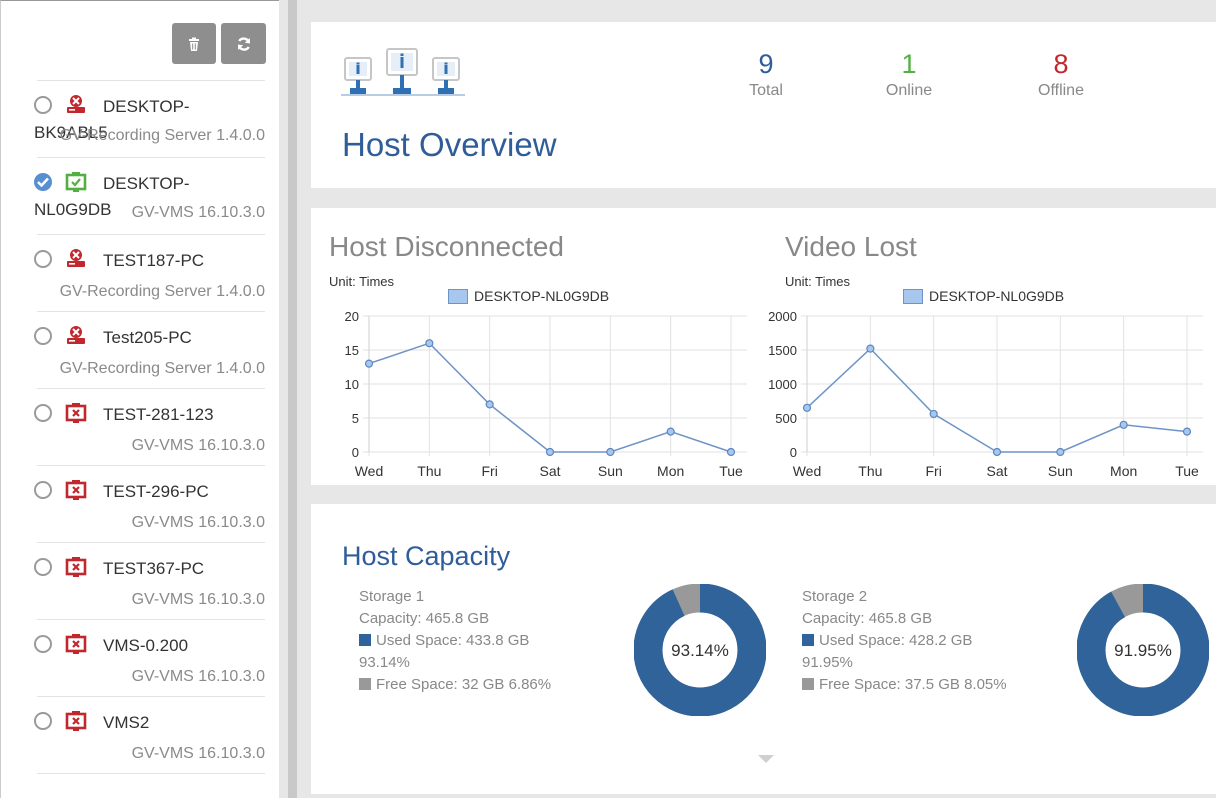 This screenshot has height=798, width=1216. Describe the element at coordinates (786, 418) in the screenshot. I see `y-tick-label: 500` at that location.